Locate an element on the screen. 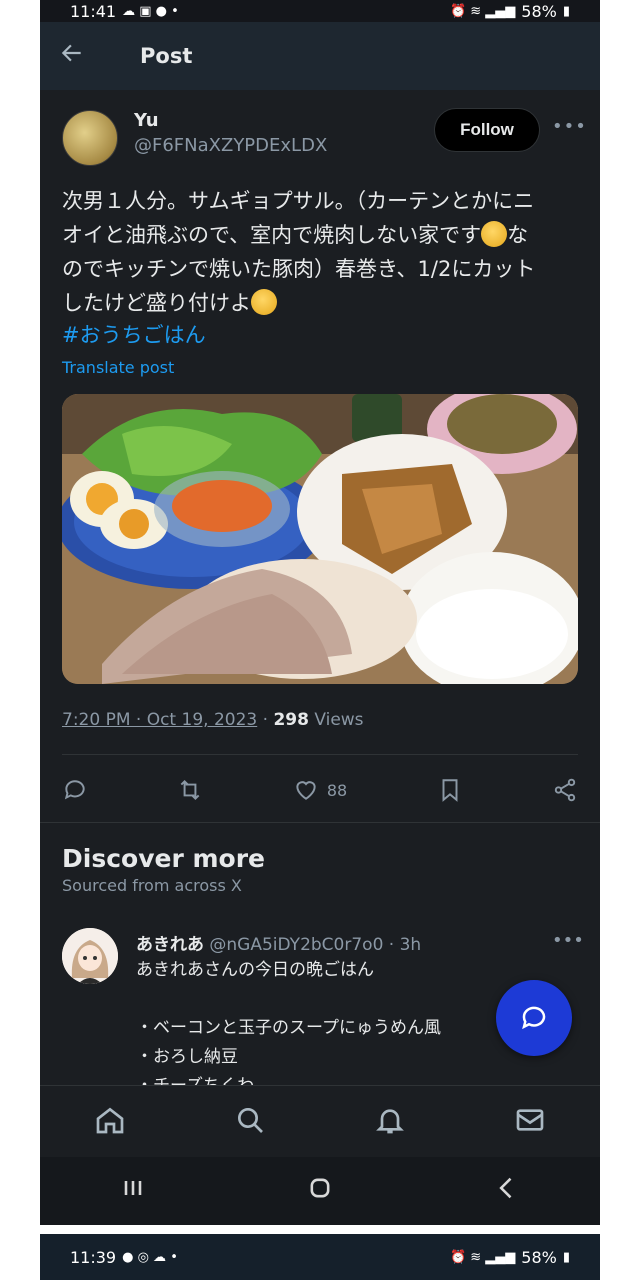  post-text-segment: オイと油飛ぶので、室内で焼肉しない家です is located at coordinates (272, 235).